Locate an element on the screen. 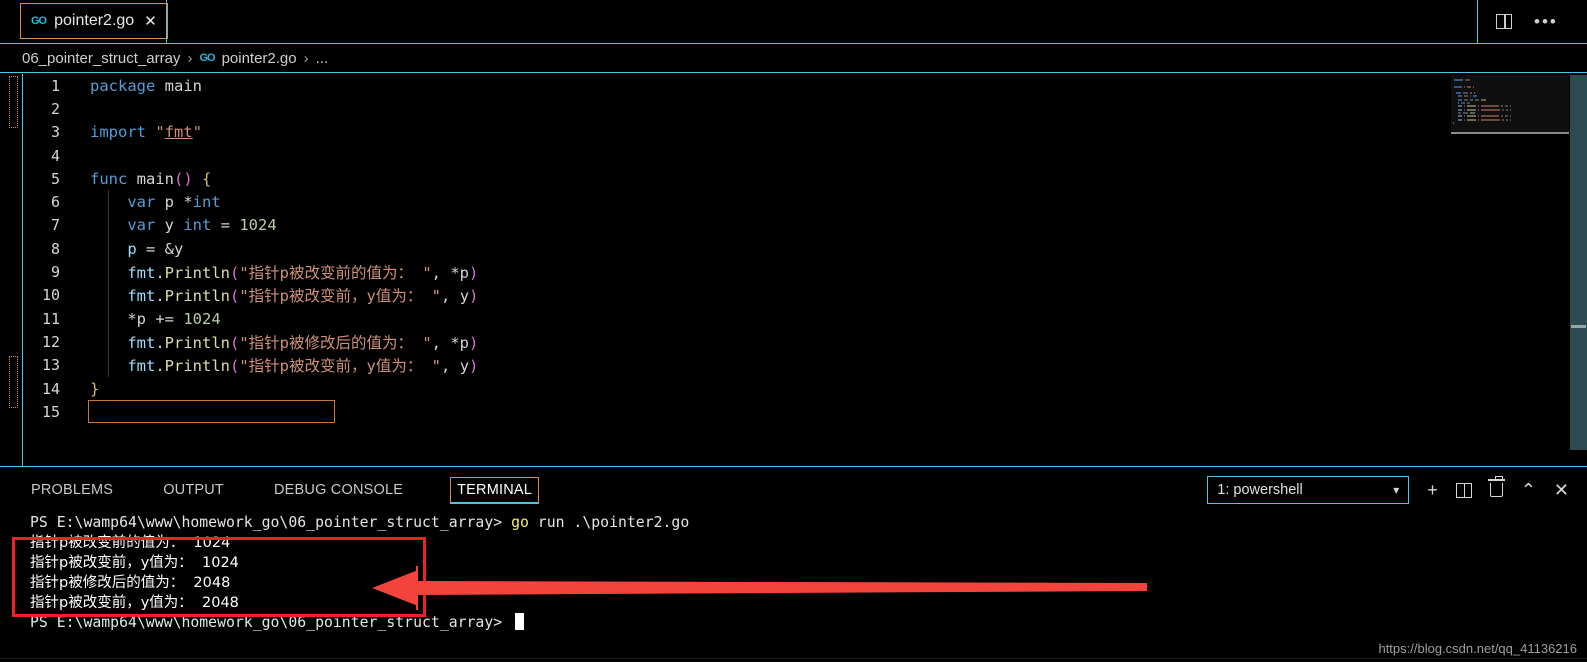  code-line: 14} is located at coordinates (239, 388).